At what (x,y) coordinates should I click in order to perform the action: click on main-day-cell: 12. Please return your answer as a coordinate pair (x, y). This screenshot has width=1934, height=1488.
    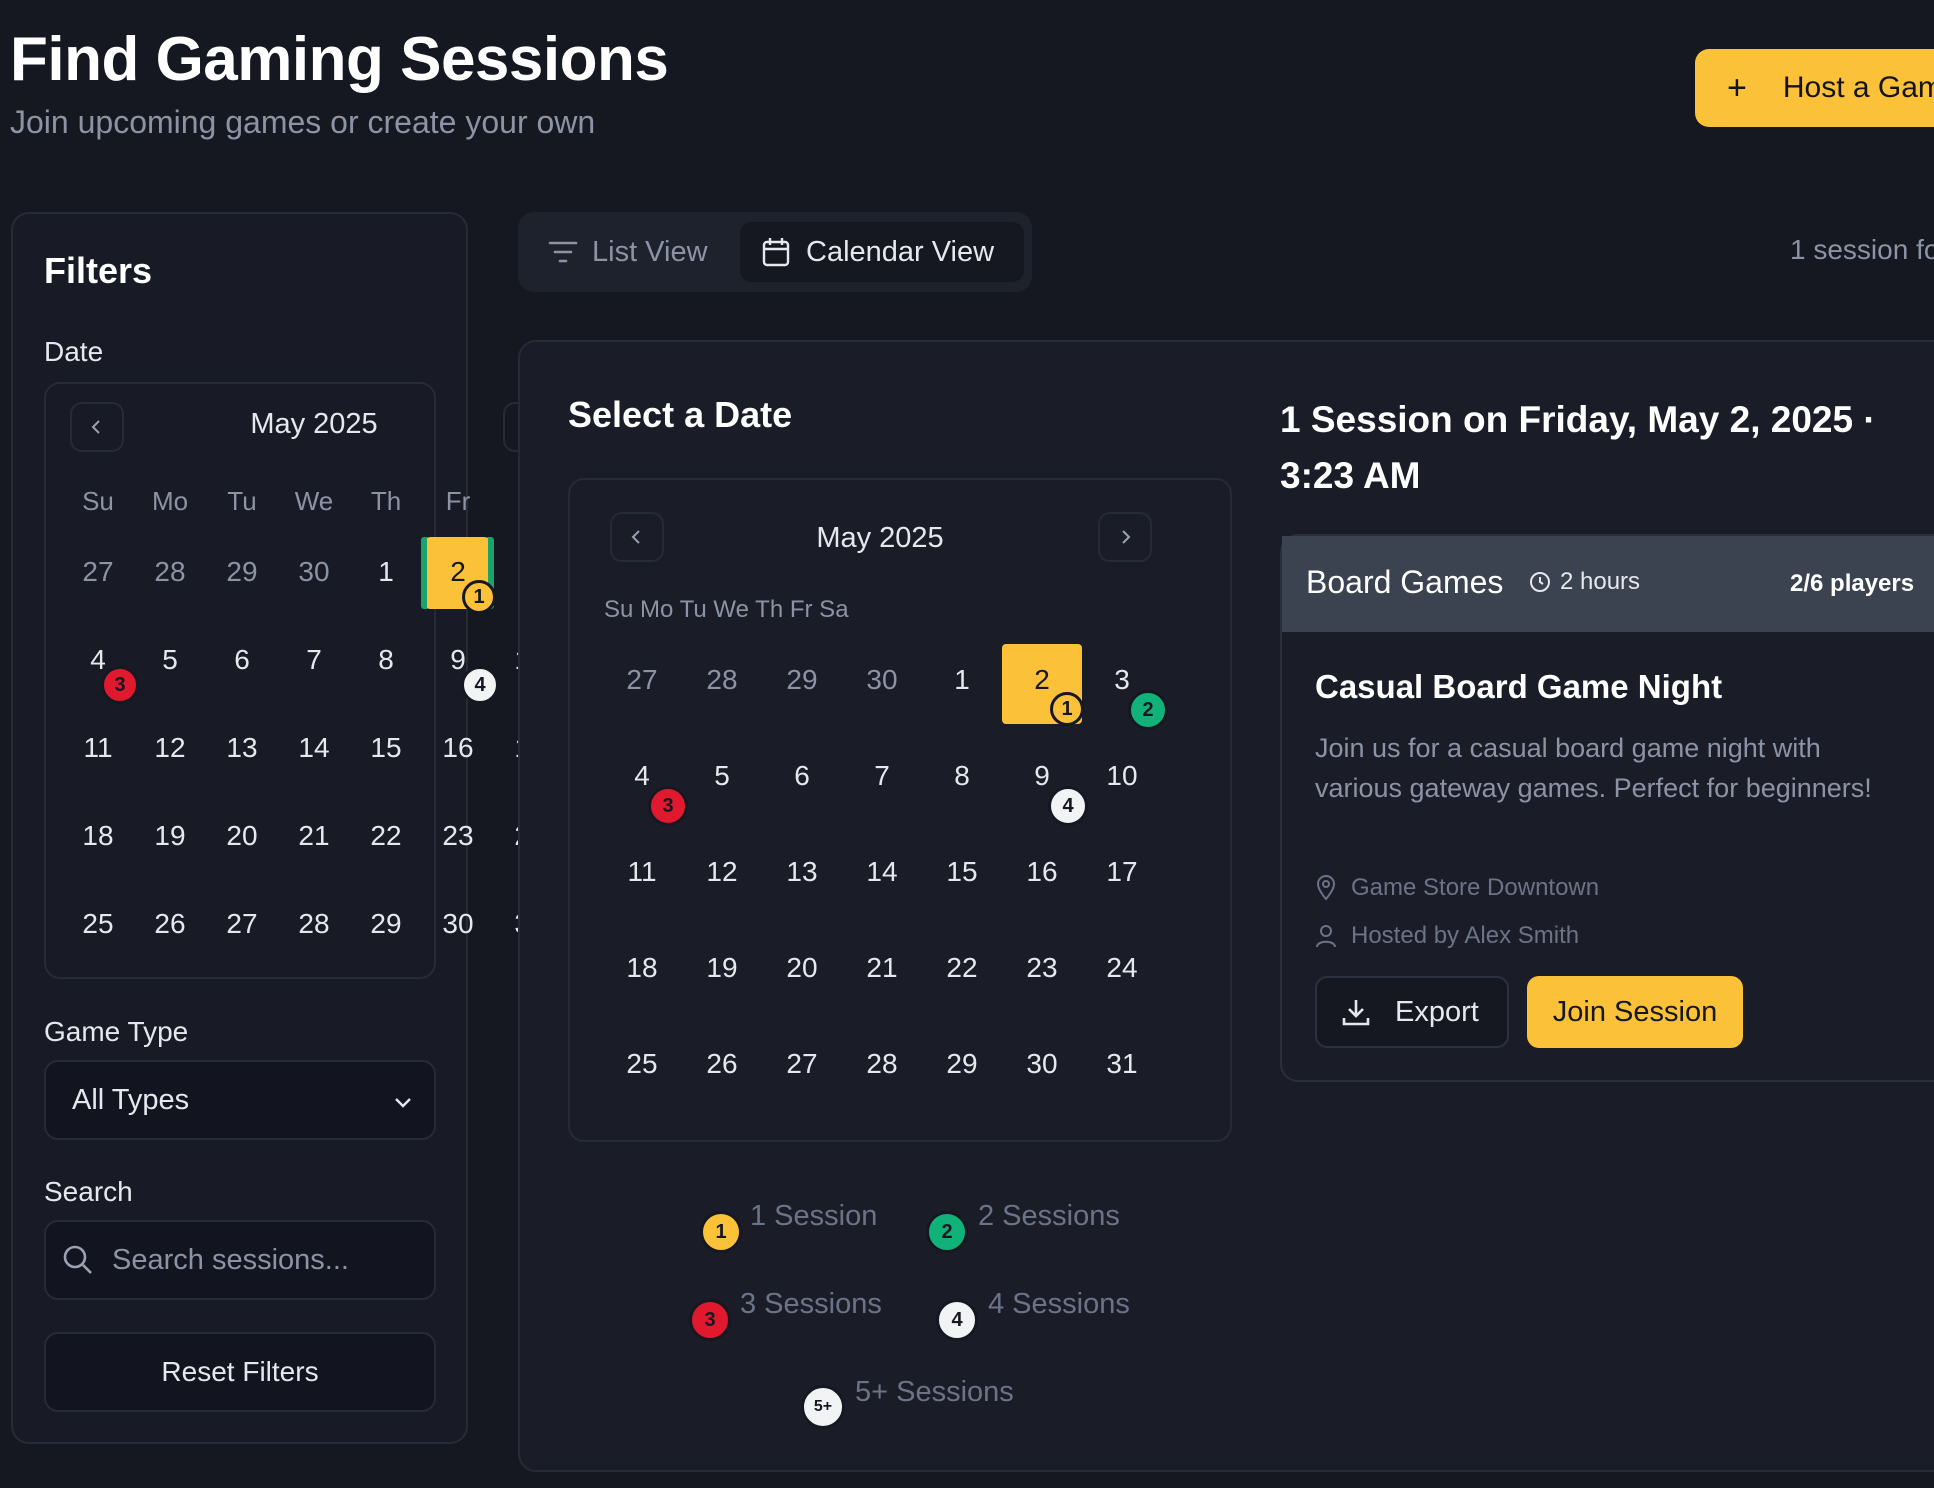
    Looking at the image, I should click on (722, 872).